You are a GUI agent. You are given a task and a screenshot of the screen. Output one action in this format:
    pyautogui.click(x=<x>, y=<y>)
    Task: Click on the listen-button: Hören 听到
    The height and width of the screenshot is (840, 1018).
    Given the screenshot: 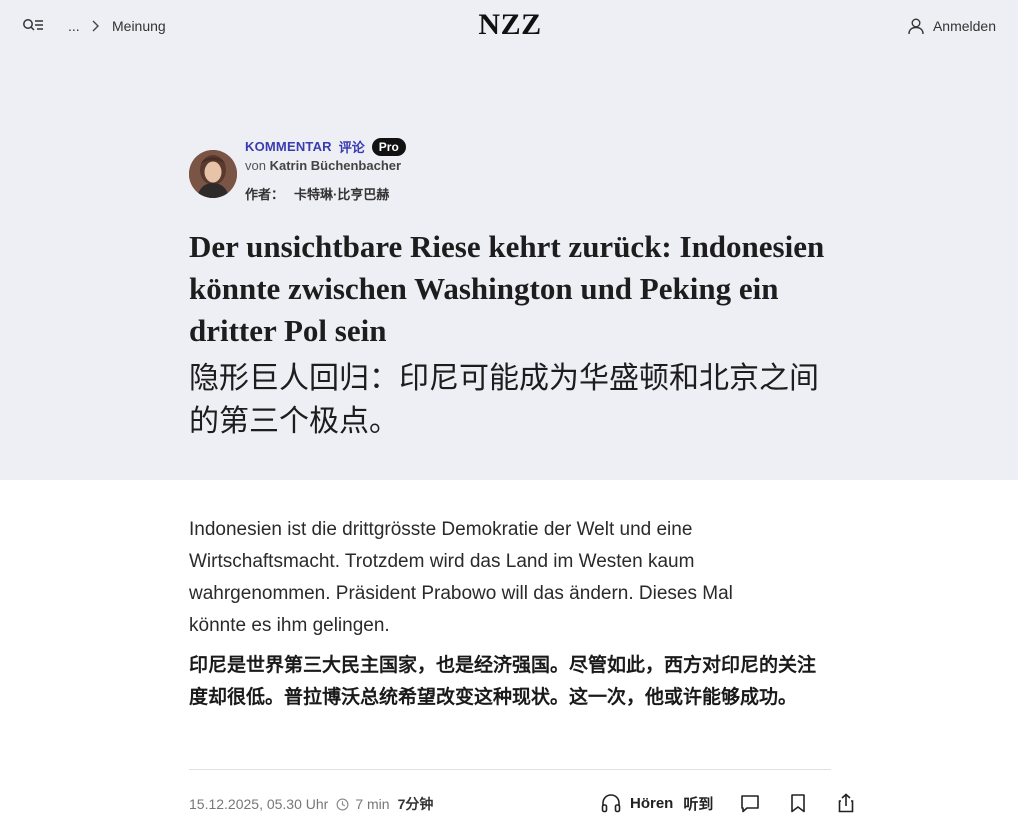 What is the action you would take?
    pyautogui.click(x=656, y=803)
    